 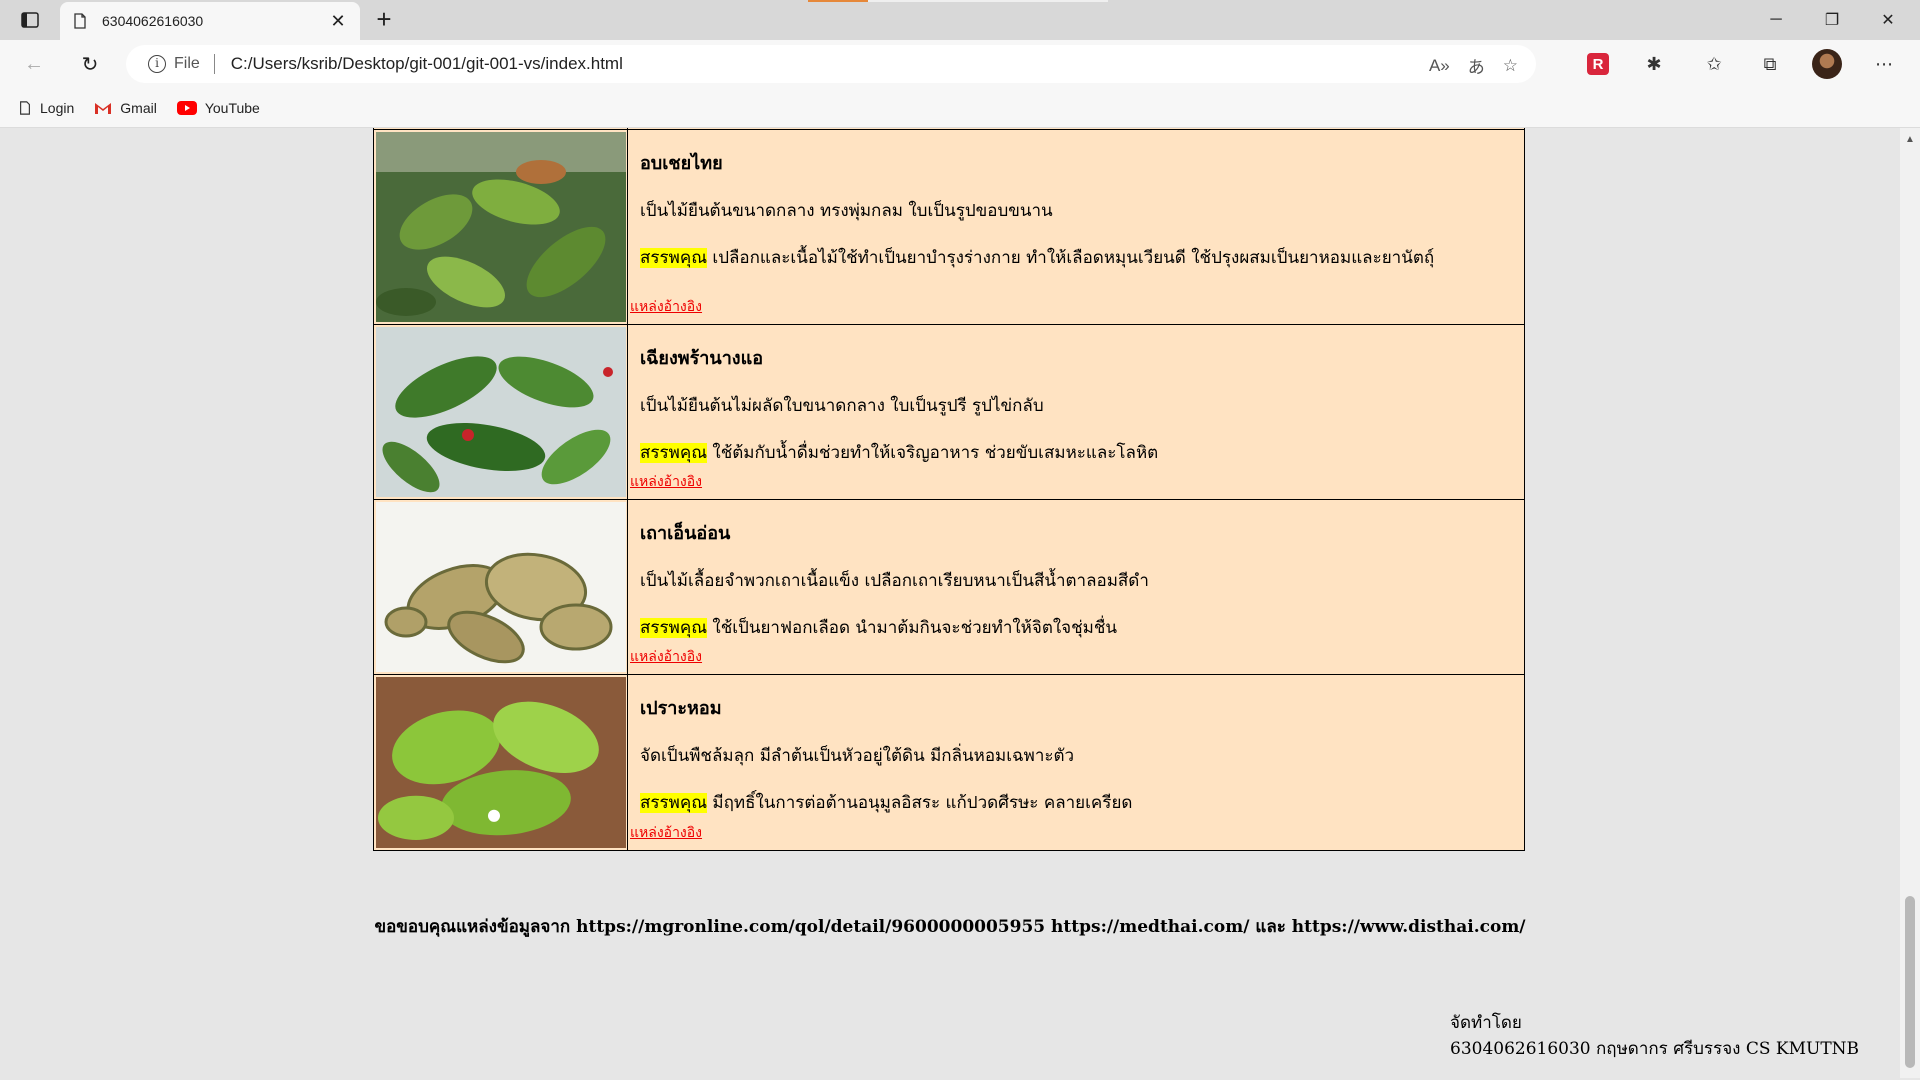 I want to click on tab-title: 6304062616030, so click(x=153, y=21).